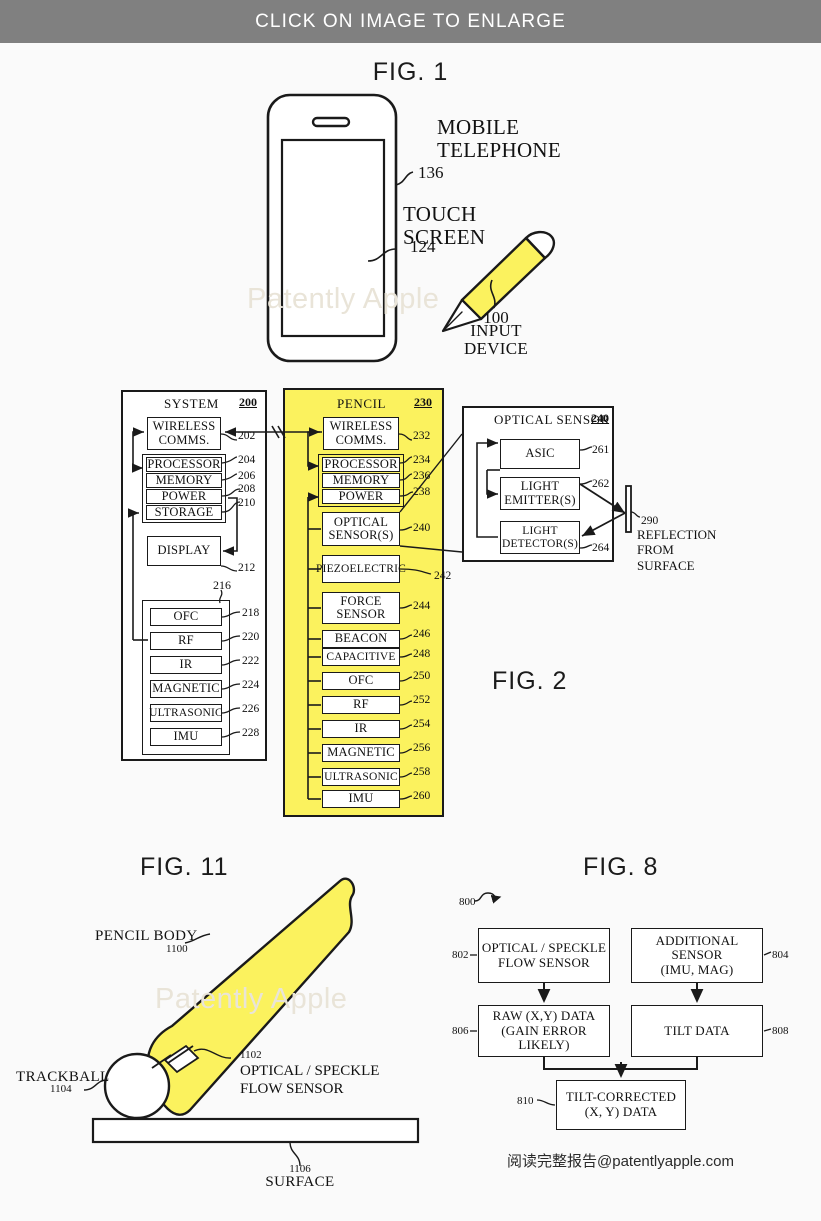 This screenshot has width=821, height=1221. I want to click on pencil-ref-234: 234, so click(422, 460).